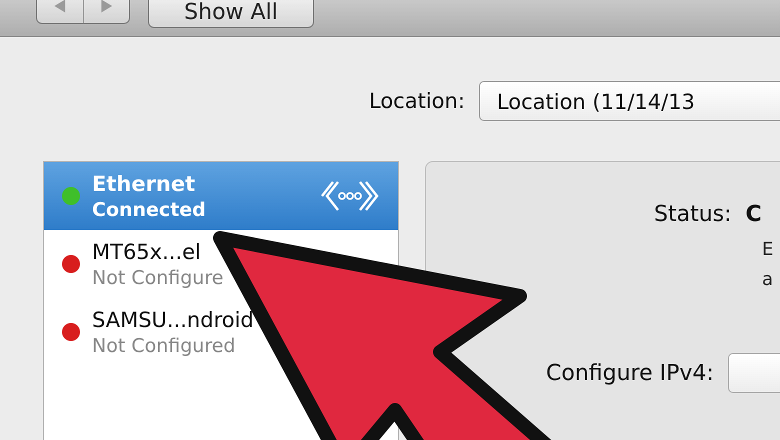  What do you see at coordinates (164, 346) in the screenshot?
I see `service-status: Not Configured` at bounding box center [164, 346].